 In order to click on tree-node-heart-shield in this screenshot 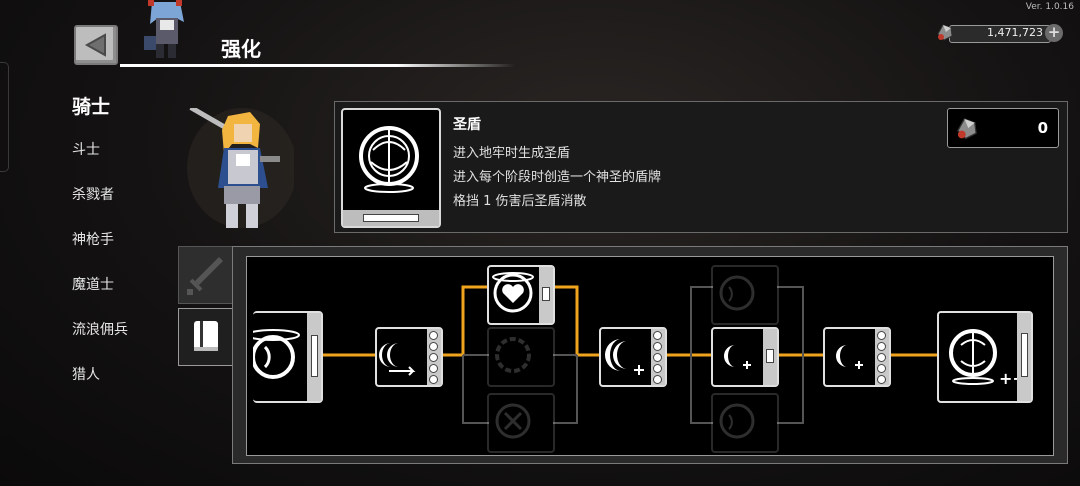, I will do `click(521, 295)`.